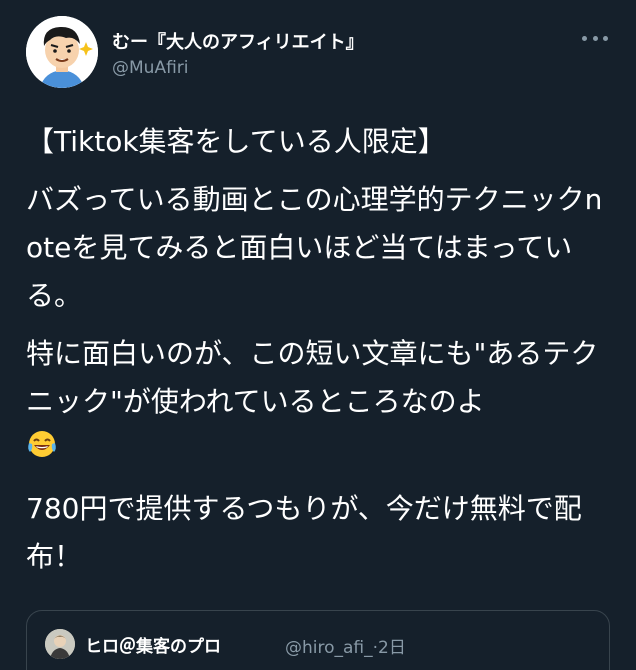 The width and height of the screenshot is (636, 670). I want to click on author-handle: @MuAfiri, so click(150, 68).